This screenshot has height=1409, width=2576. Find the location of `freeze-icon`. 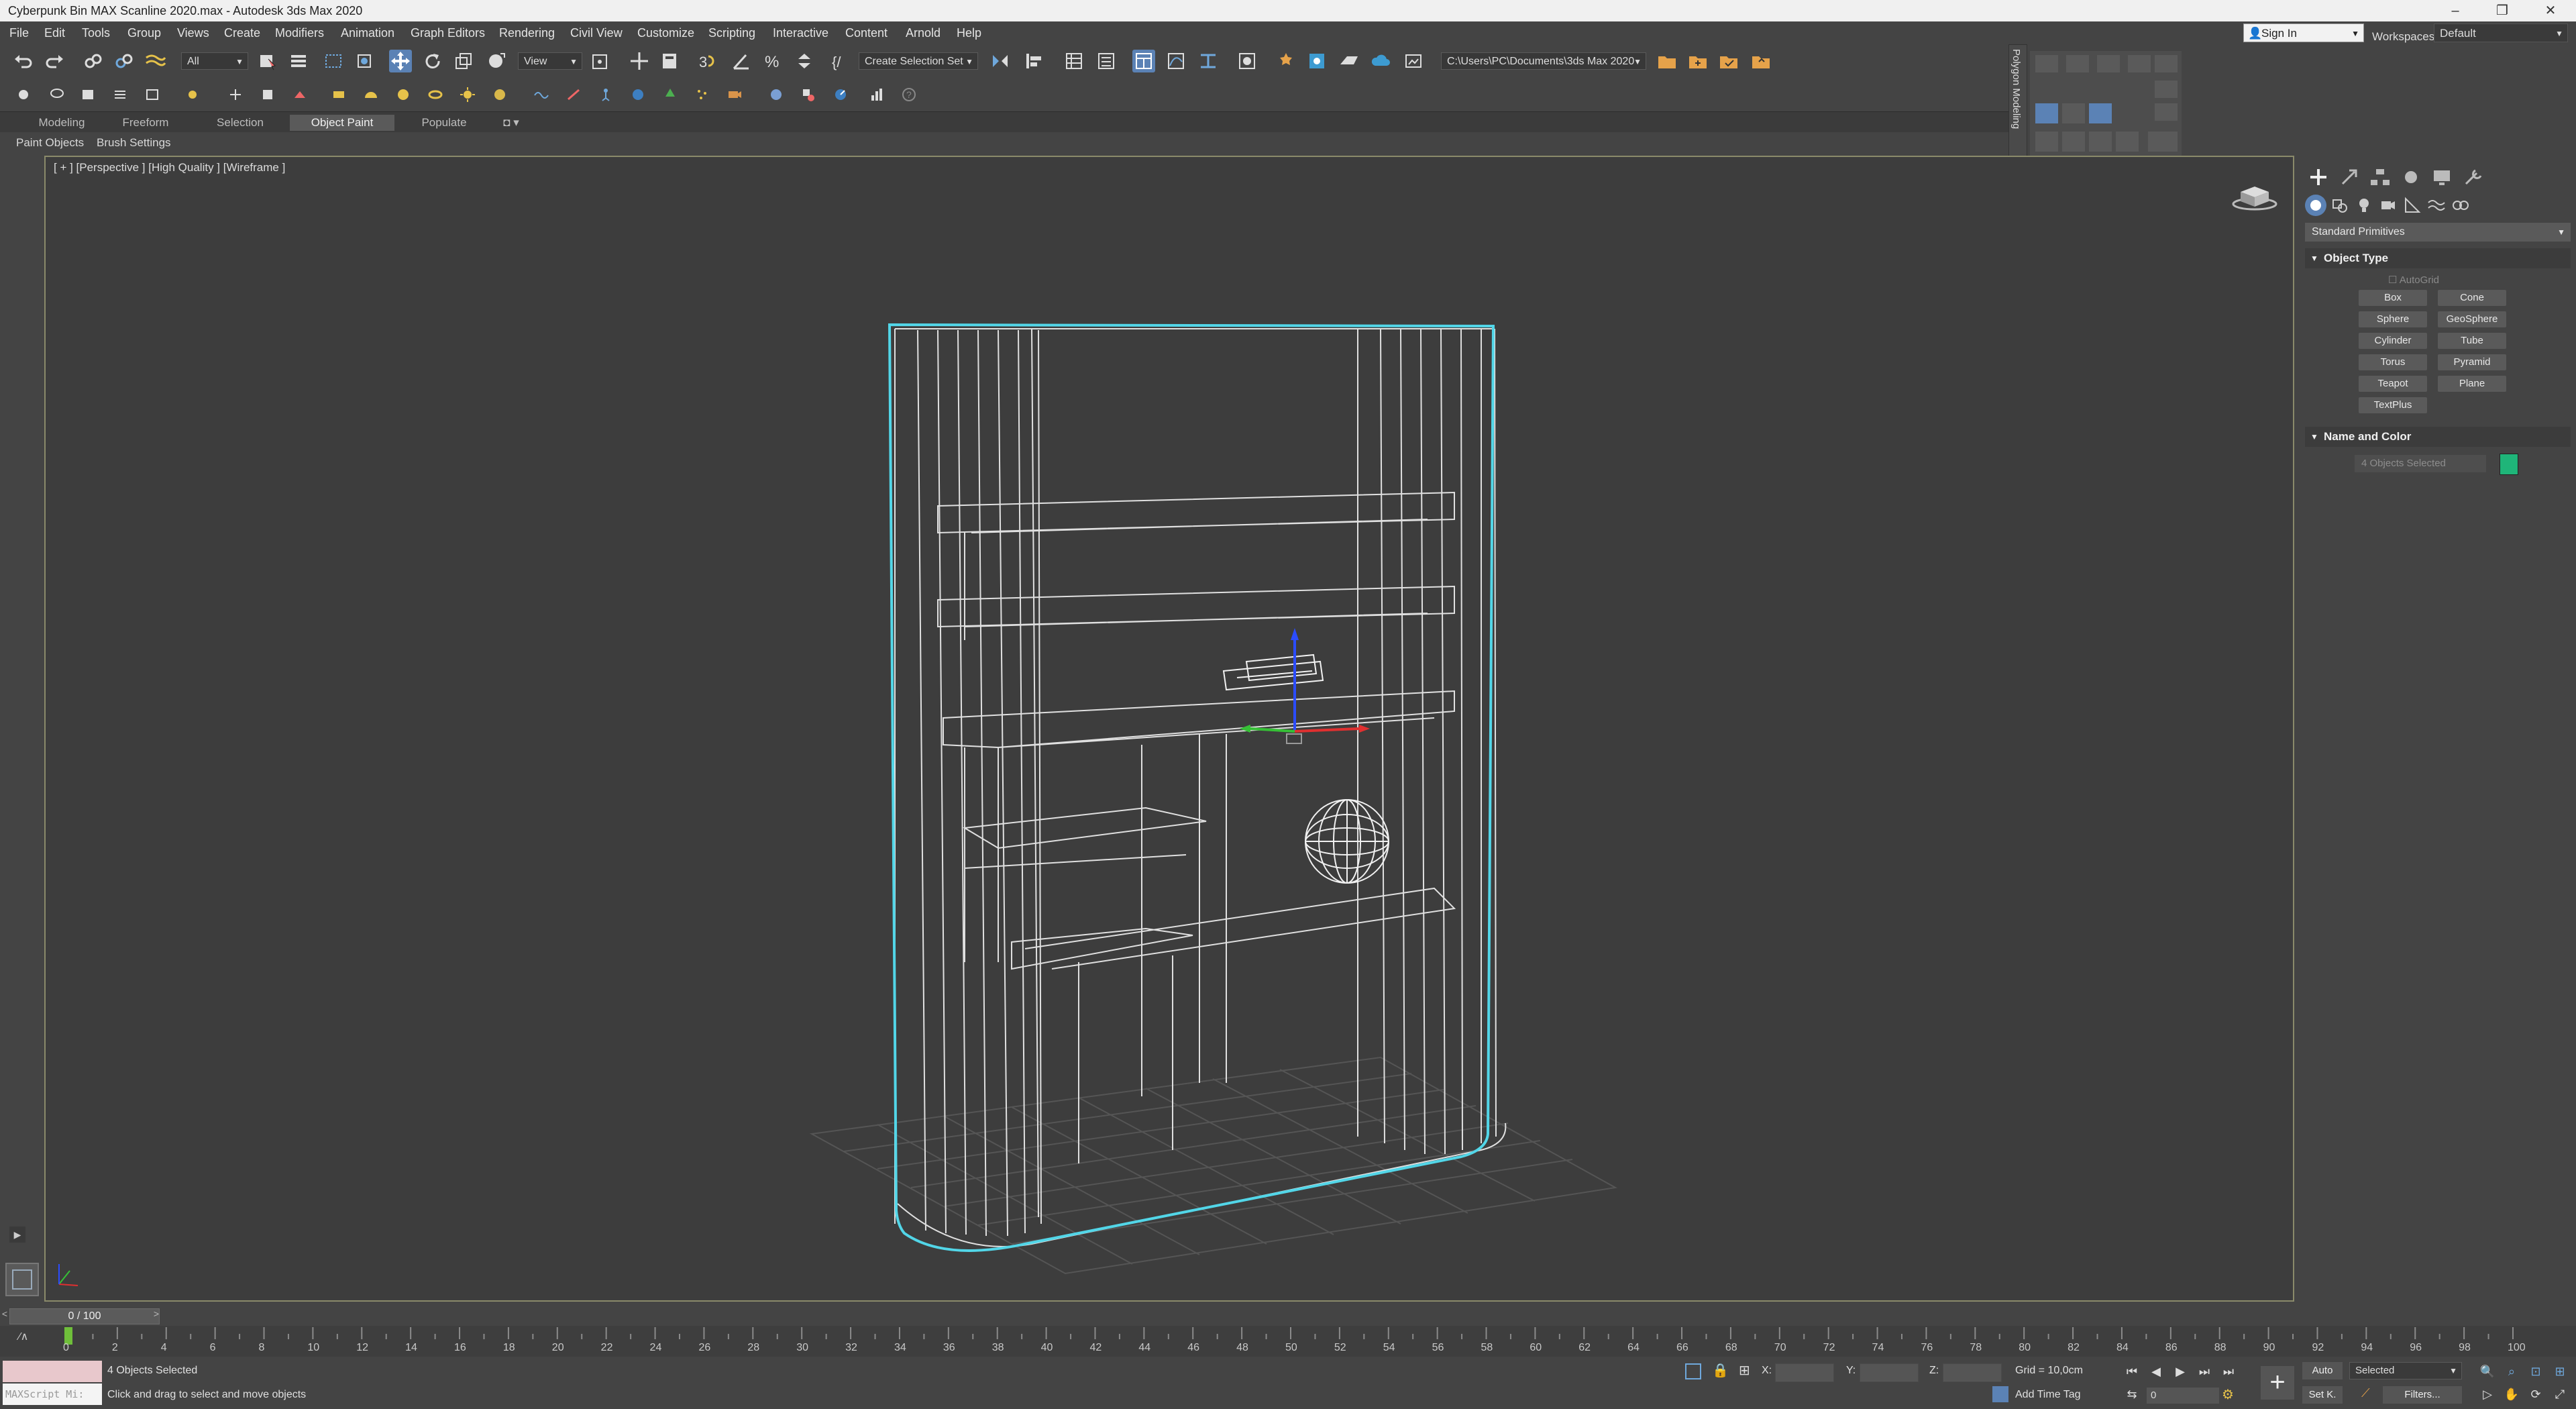

freeze-icon is located at coordinates (235, 94).